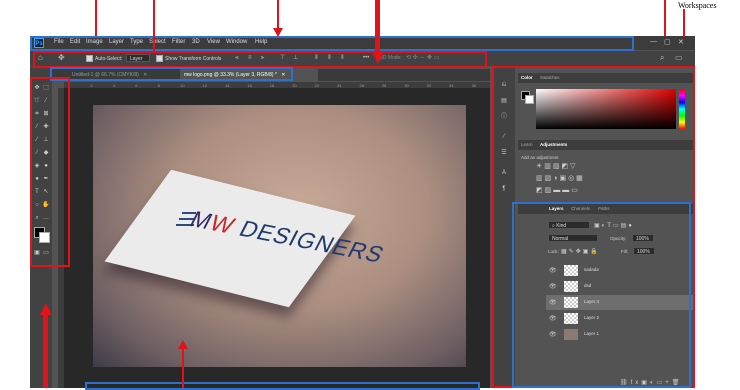 The width and height of the screenshot is (740, 390). Describe the element at coordinates (282, 386) in the screenshot. I see `status-bar-highlight` at that location.